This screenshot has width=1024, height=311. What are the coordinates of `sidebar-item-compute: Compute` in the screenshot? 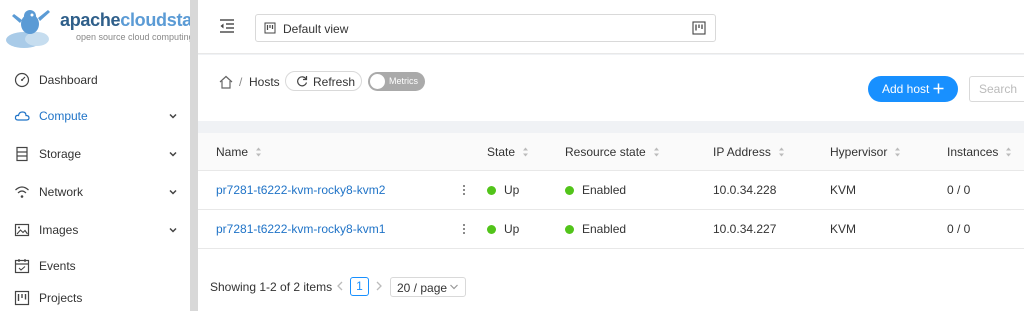 It's located at (95, 116).